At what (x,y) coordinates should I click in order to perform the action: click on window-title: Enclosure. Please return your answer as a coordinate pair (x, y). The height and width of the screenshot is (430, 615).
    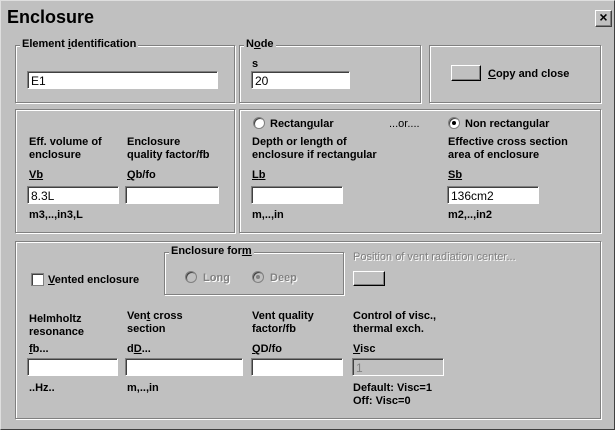
    Looking at the image, I should click on (51, 17).